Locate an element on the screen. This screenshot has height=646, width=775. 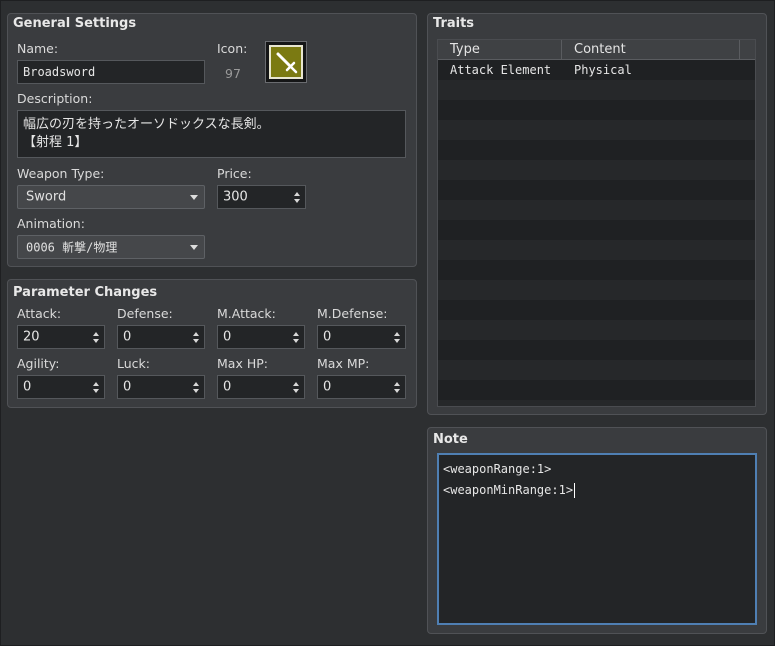
name-label: Name: is located at coordinates (38, 48).